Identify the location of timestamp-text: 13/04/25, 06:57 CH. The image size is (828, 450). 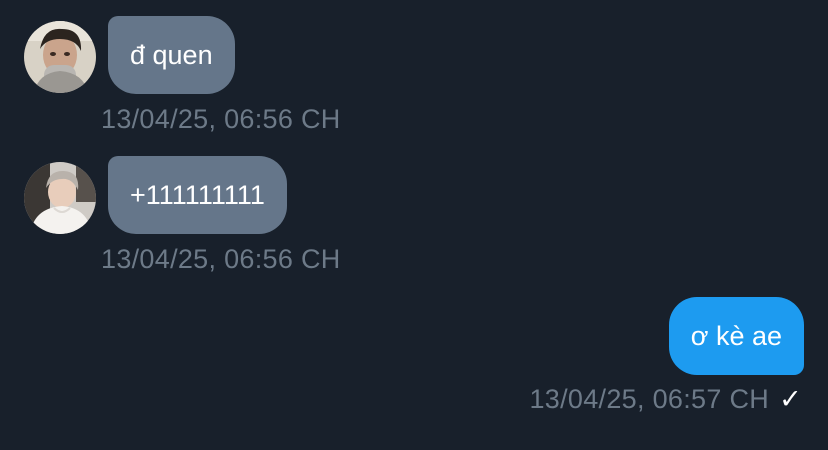
(649, 399).